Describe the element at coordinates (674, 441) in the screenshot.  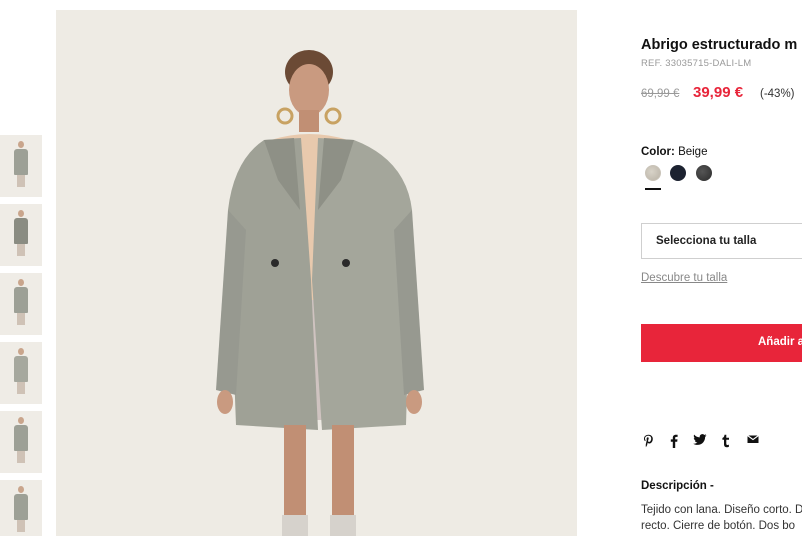
I see `facebook-icon` at that location.